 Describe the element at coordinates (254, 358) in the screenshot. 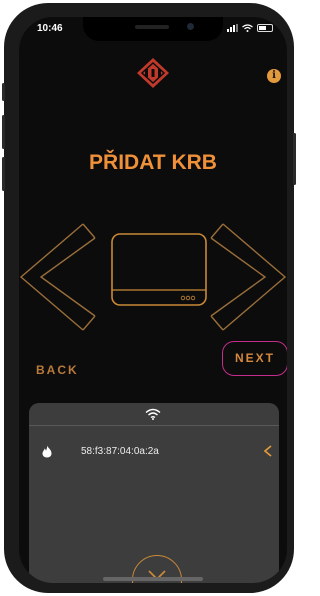

I see `next-button: NEXT` at that location.